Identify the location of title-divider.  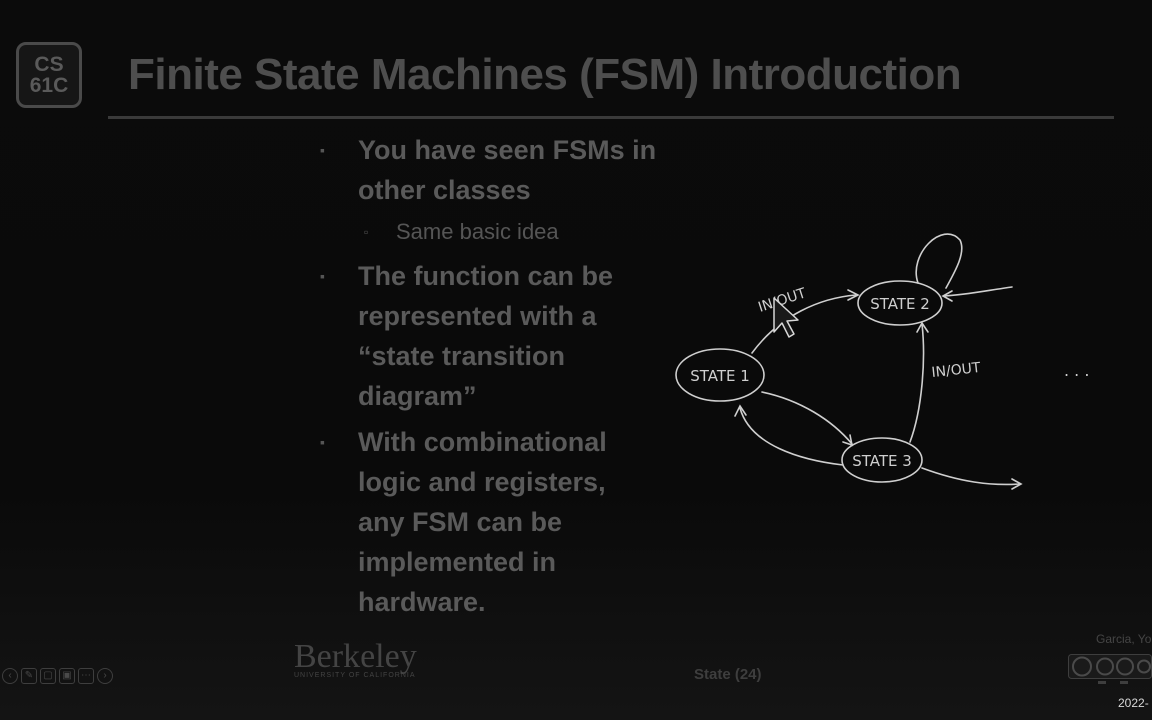
(611, 117).